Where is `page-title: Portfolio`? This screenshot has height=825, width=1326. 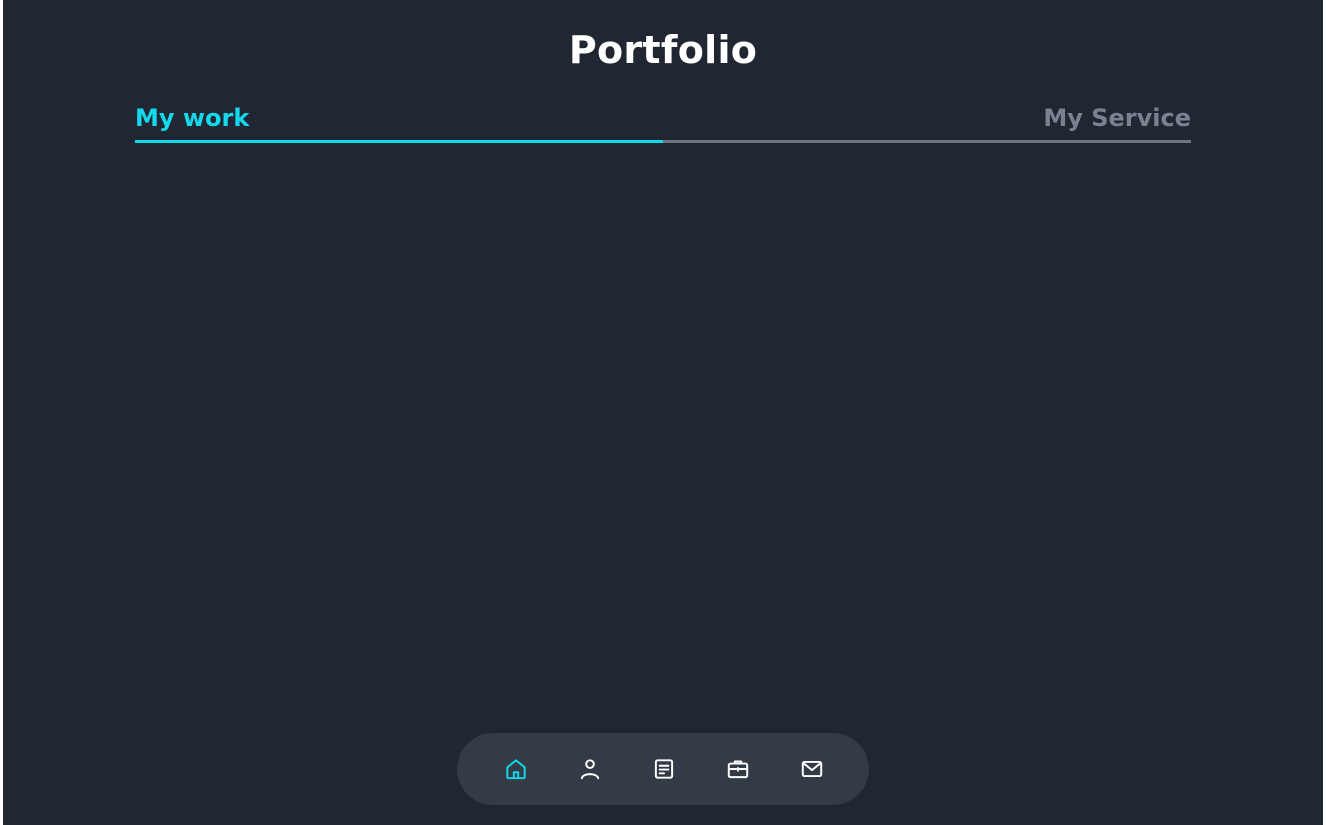
page-title: Portfolio is located at coordinates (663, 50).